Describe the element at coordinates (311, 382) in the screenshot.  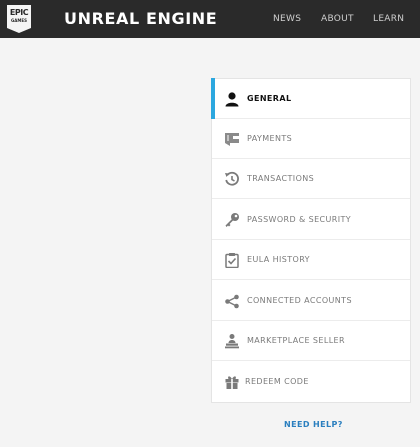
I see `menu-item-redeem-code: REDEEM CODE` at that location.